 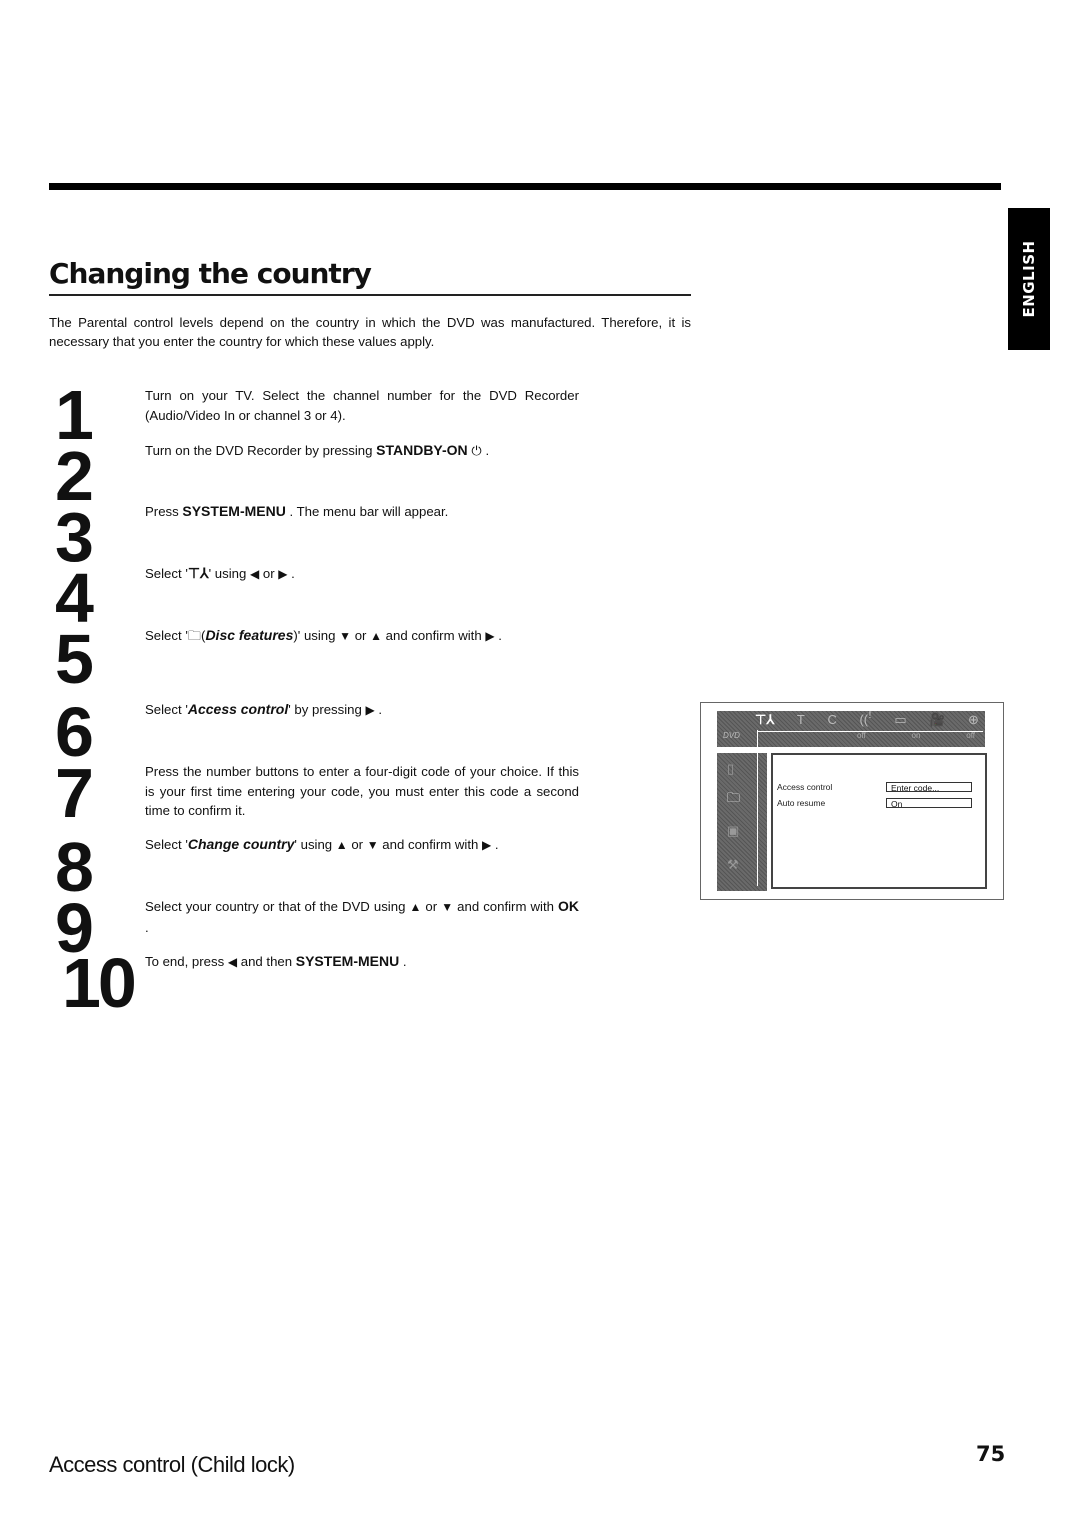 What do you see at coordinates (99, 983) in the screenshot?
I see `step-number-10: 10` at bounding box center [99, 983].